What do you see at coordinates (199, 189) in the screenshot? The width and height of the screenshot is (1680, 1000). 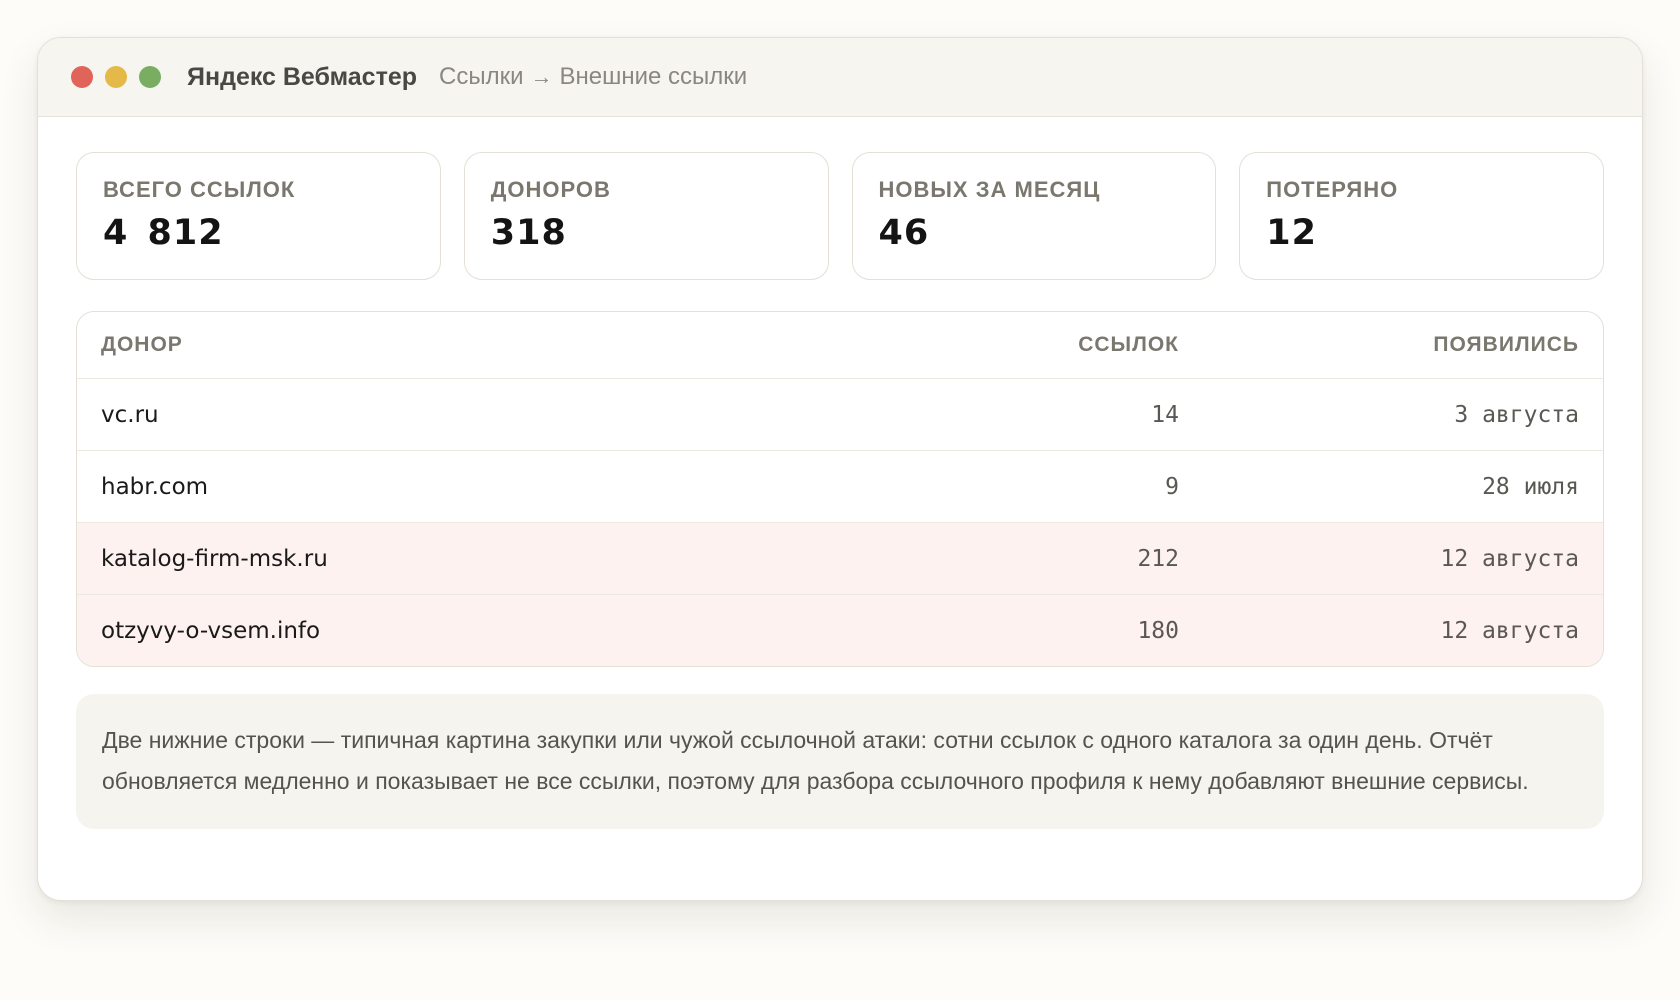 I see `stat-label: Всего ссылок` at bounding box center [199, 189].